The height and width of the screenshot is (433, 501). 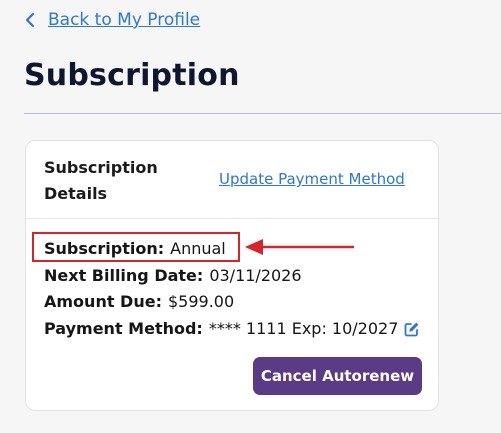 I want to click on arrow-left-icon, so click(x=299, y=247).